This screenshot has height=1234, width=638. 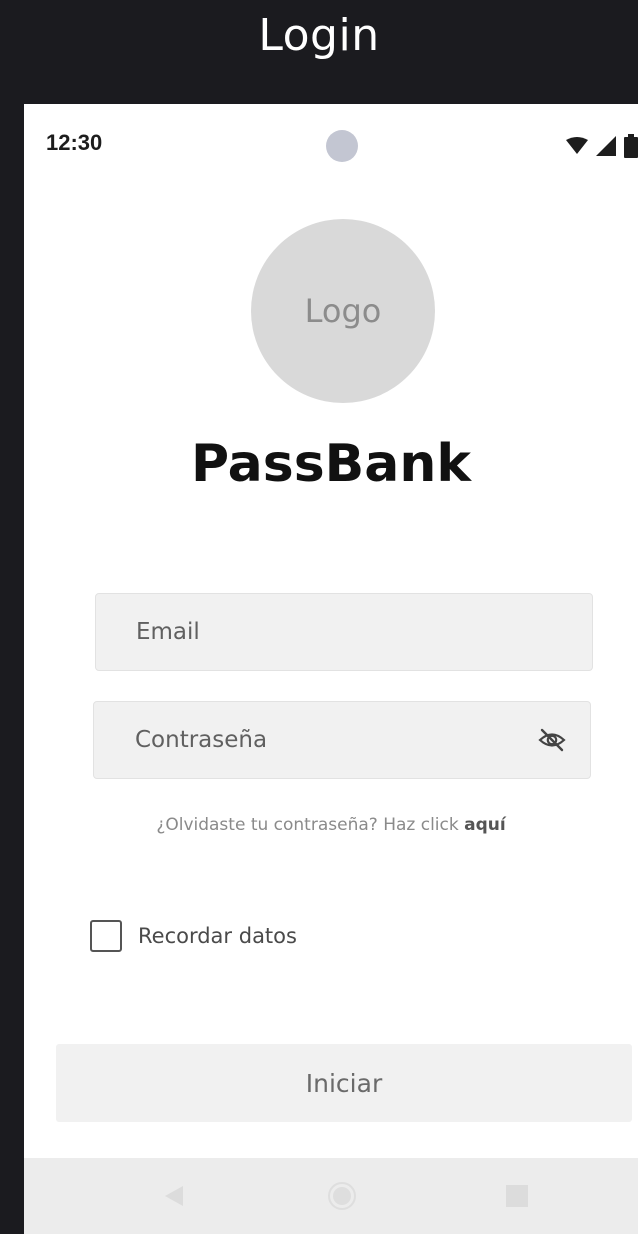 I want to click on nav-recents-button, so click(x=517, y=1196).